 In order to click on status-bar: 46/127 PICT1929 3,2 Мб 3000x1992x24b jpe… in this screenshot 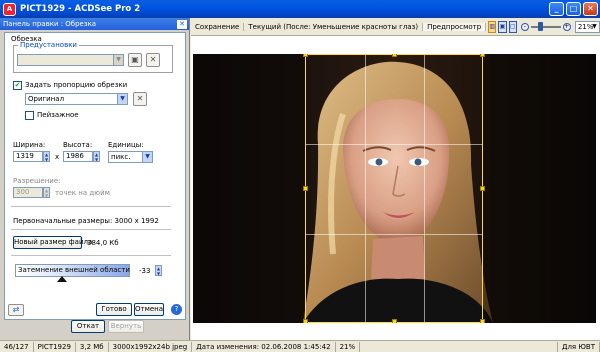, I will do `click(300, 346)`.